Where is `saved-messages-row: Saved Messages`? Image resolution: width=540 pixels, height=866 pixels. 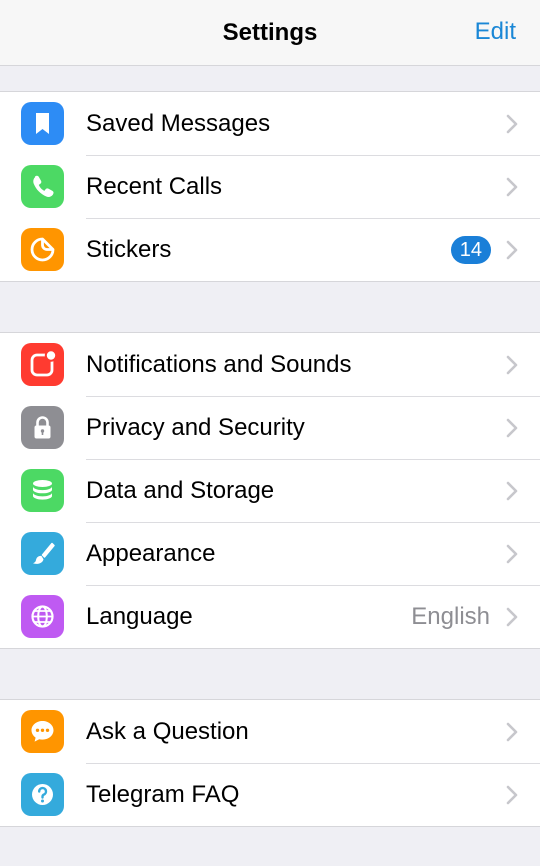
saved-messages-row: Saved Messages is located at coordinates (270, 123).